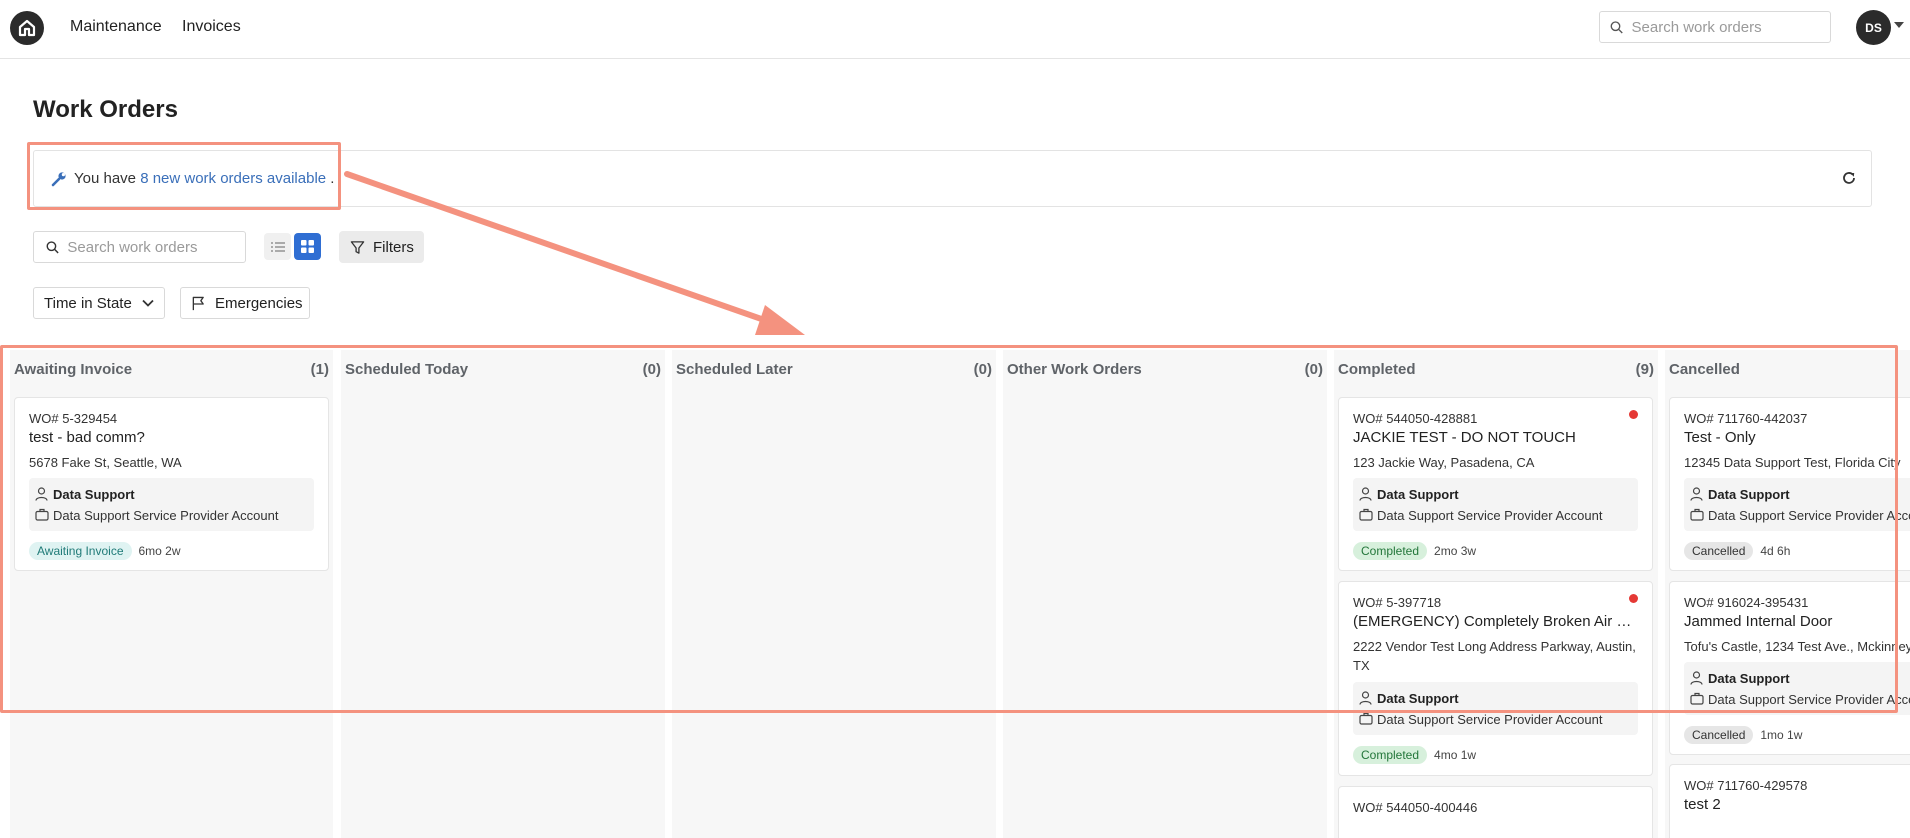  Describe the element at coordinates (1730, 27) in the screenshot. I see `top-search-input` at that location.